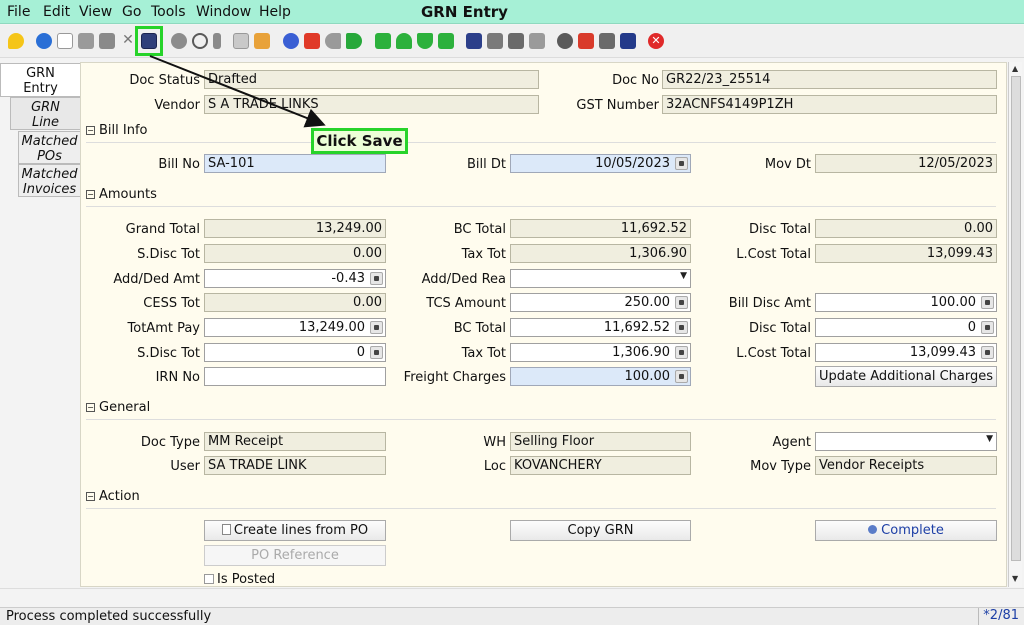 This screenshot has height=625, width=1024. I want to click on undo-icon, so click(16, 41).